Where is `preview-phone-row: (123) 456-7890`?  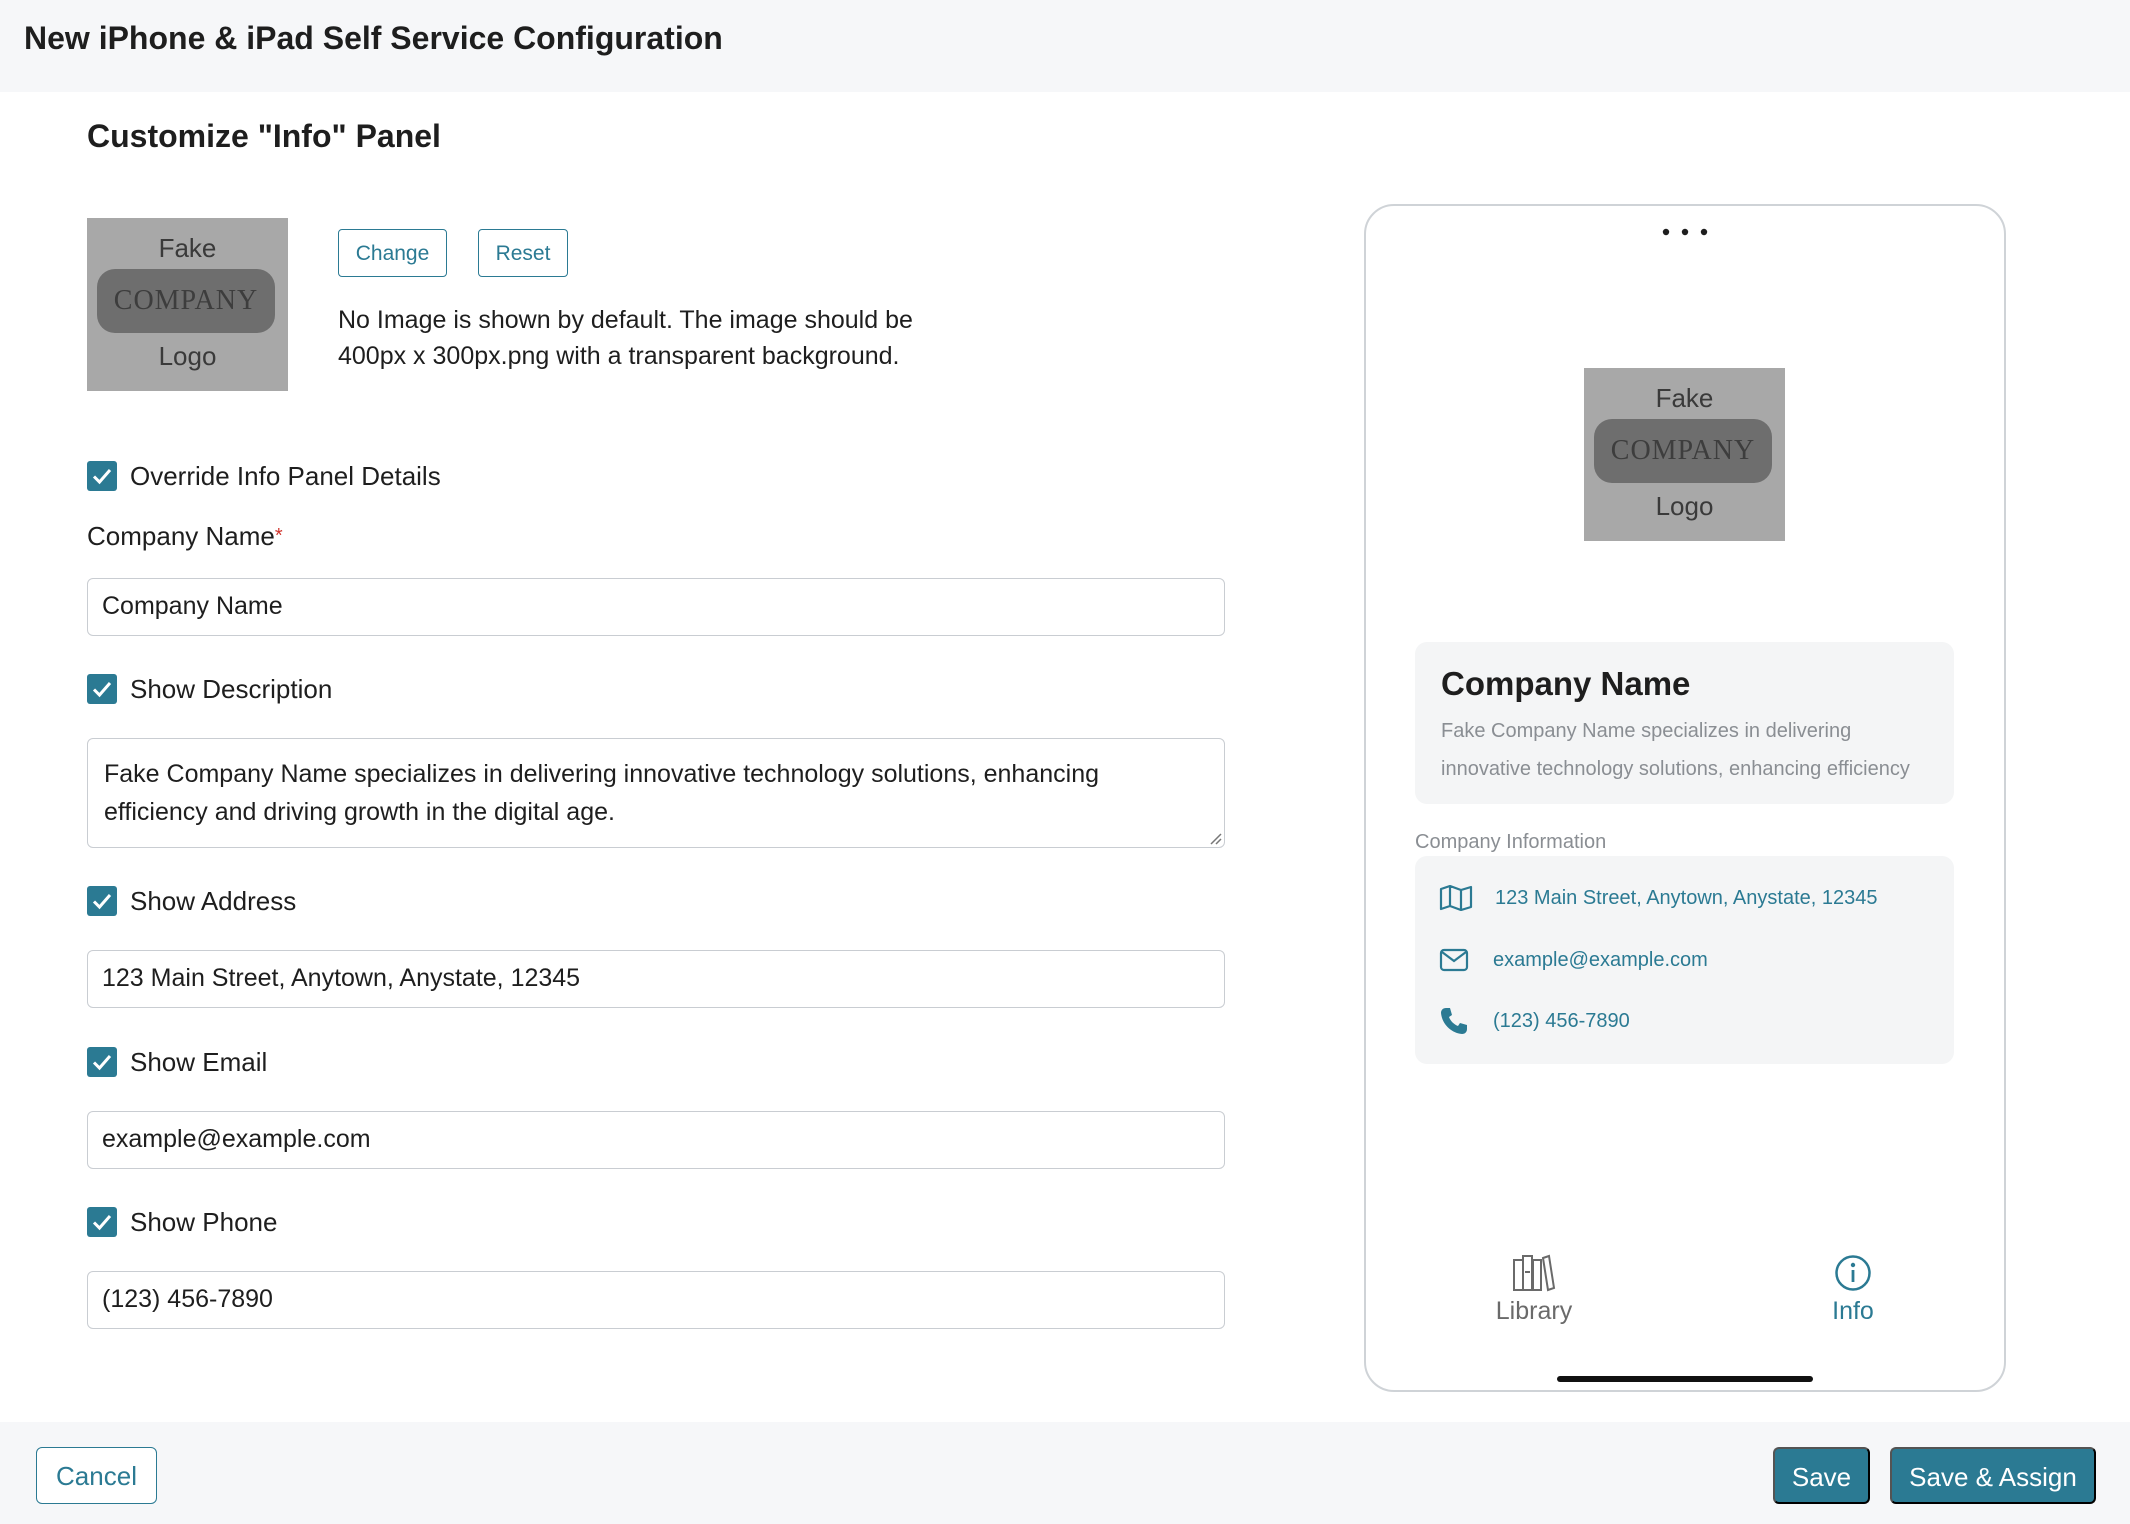
preview-phone-row: (123) 456-7890 is located at coordinates (1534, 1021).